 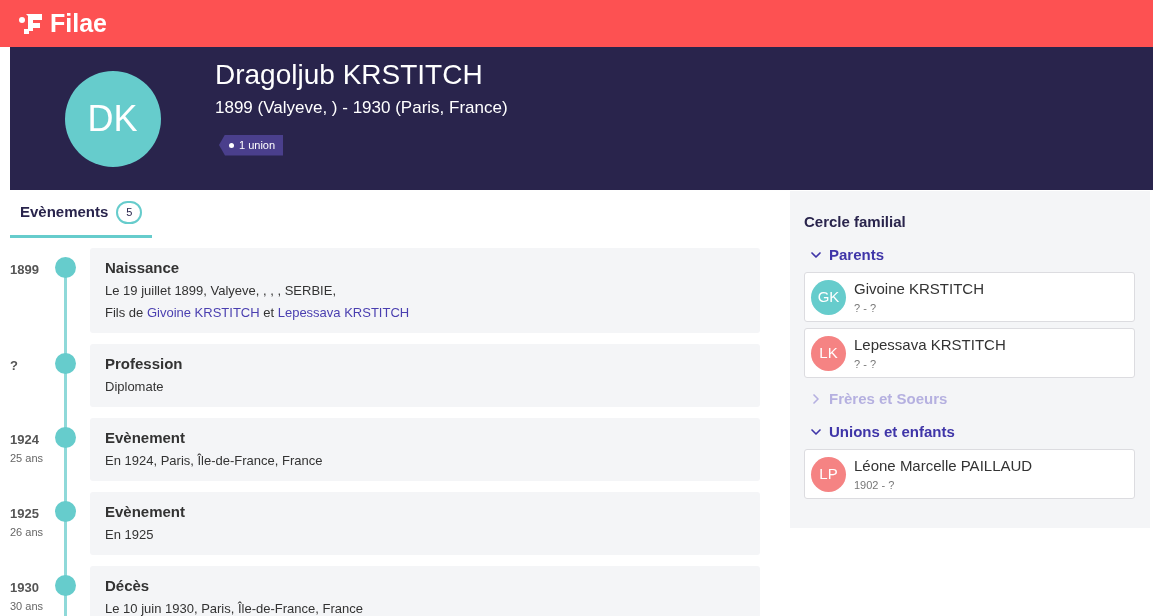 I want to click on events-tab: Evènements 5, so click(x=81, y=214).